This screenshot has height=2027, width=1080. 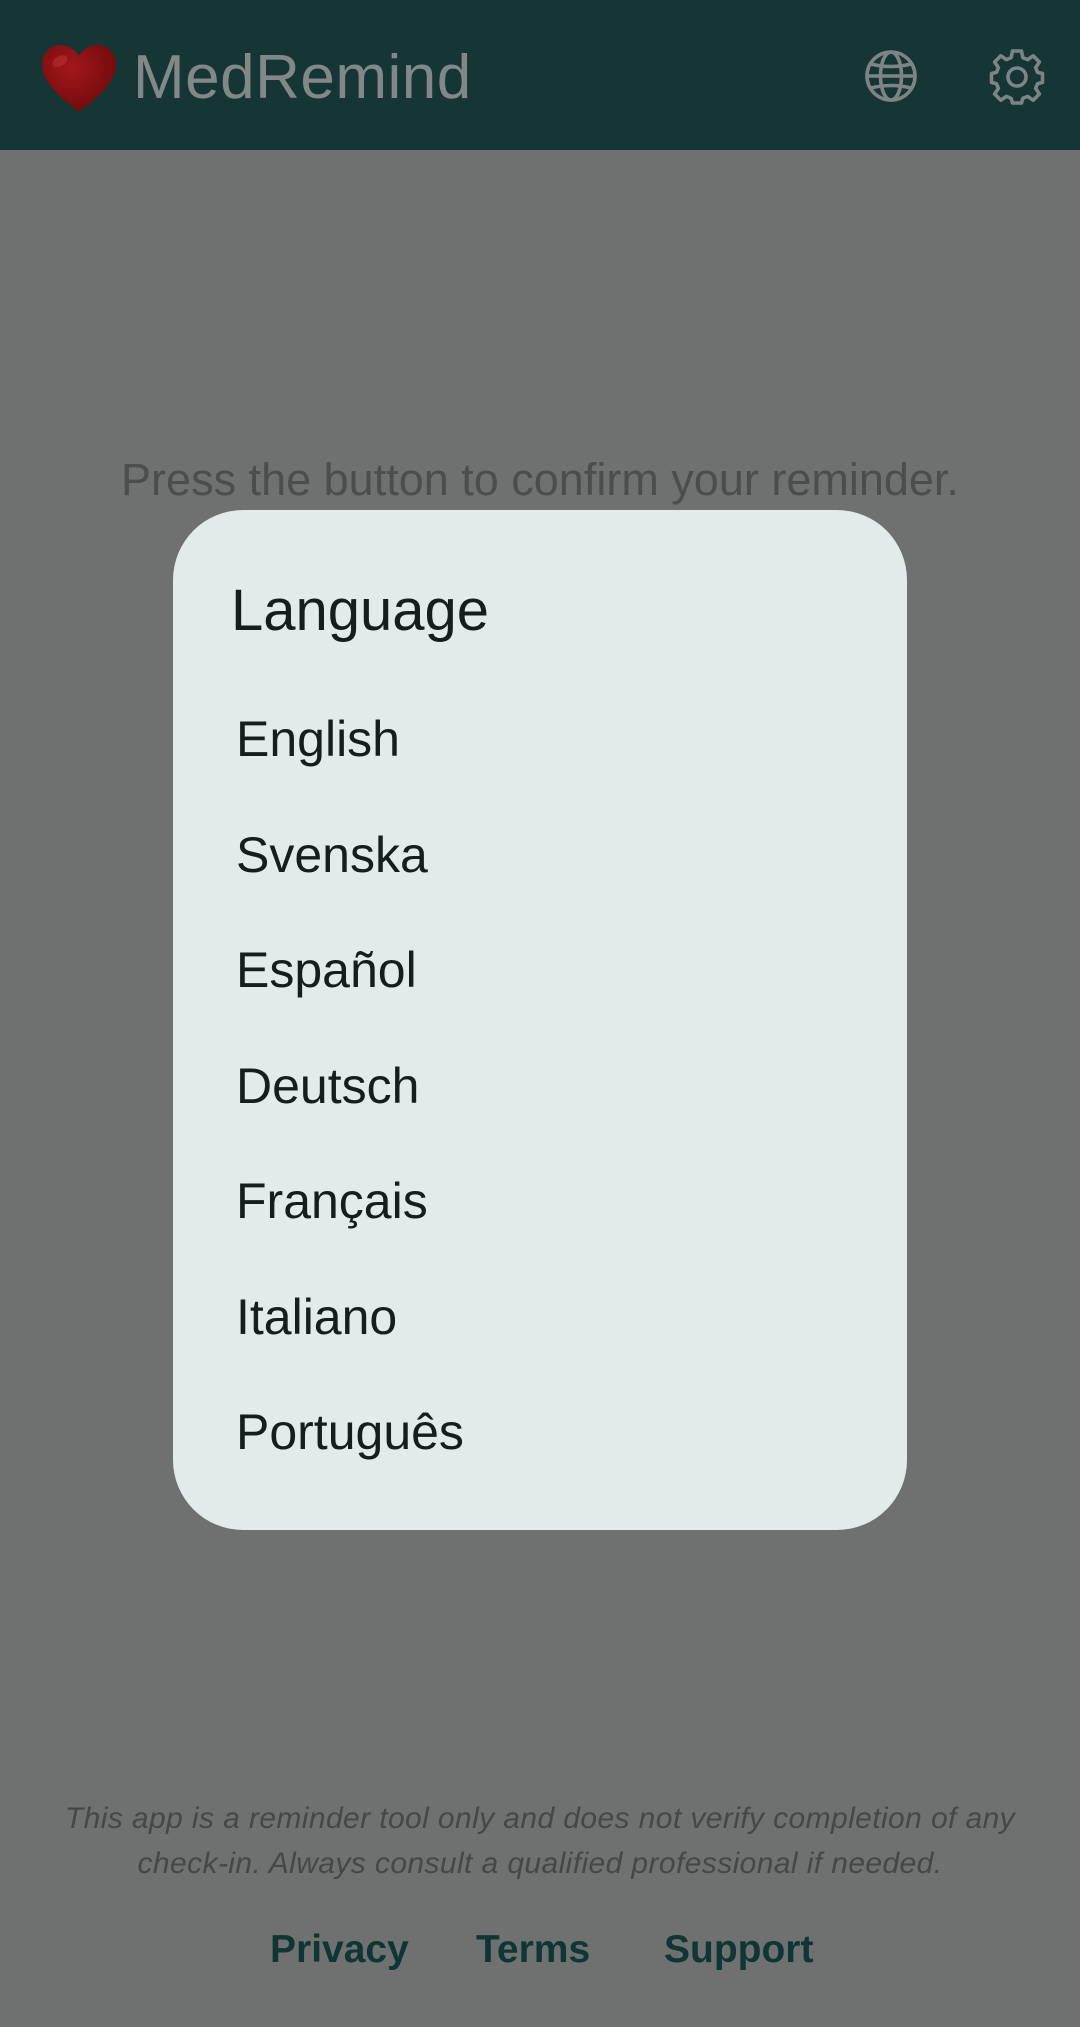 I want to click on footer-links: Privacy Terms Support, so click(x=540, y=1950).